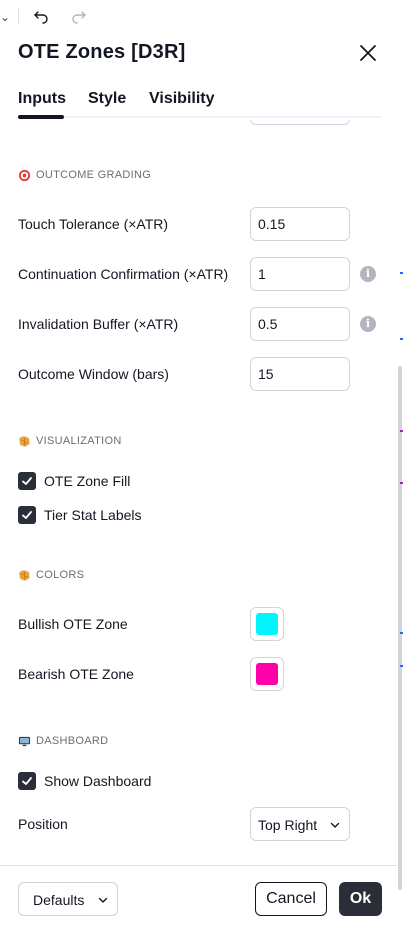  I want to click on ote-zone-fill-checkbox, so click(27, 481).